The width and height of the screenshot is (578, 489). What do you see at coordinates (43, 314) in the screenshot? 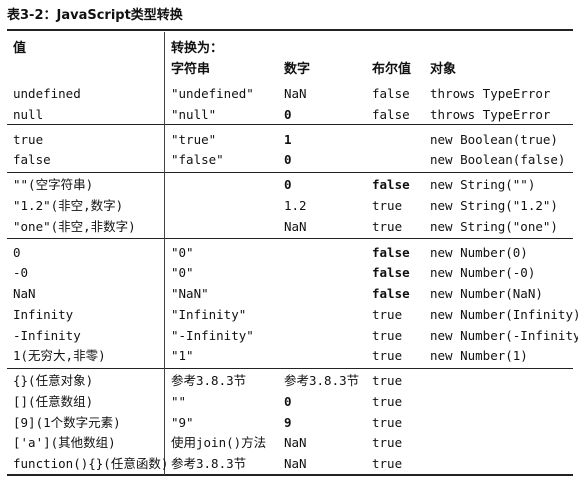
I see `cell-value: Infinity` at bounding box center [43, 314].